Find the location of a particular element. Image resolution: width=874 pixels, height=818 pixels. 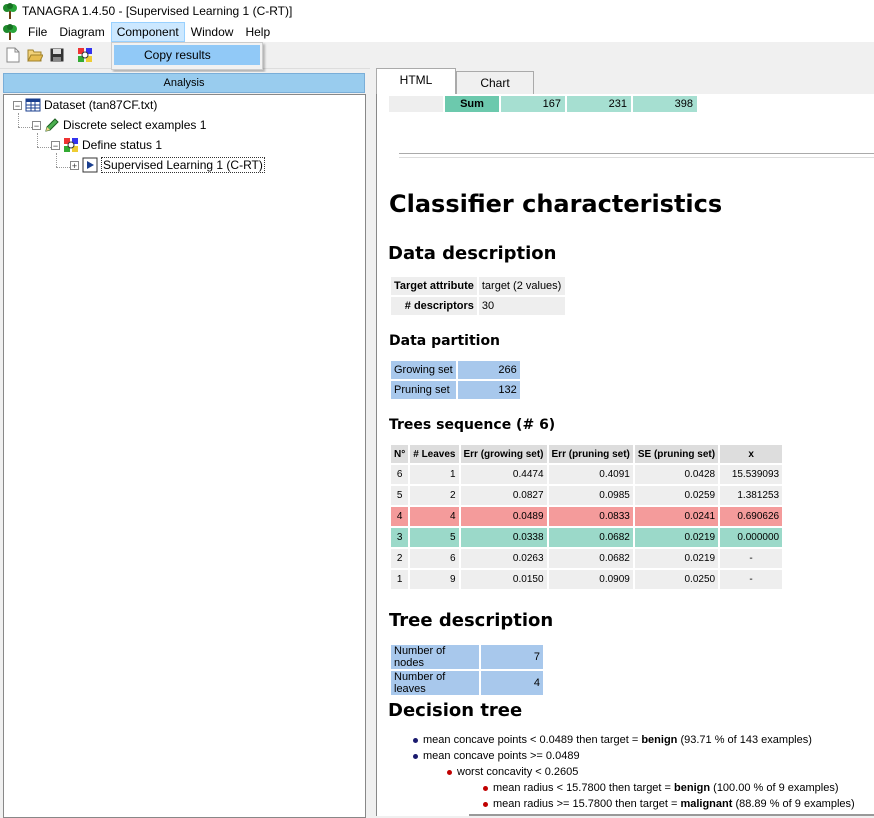

tab-html: HTML is located at coordinates (416, 81).